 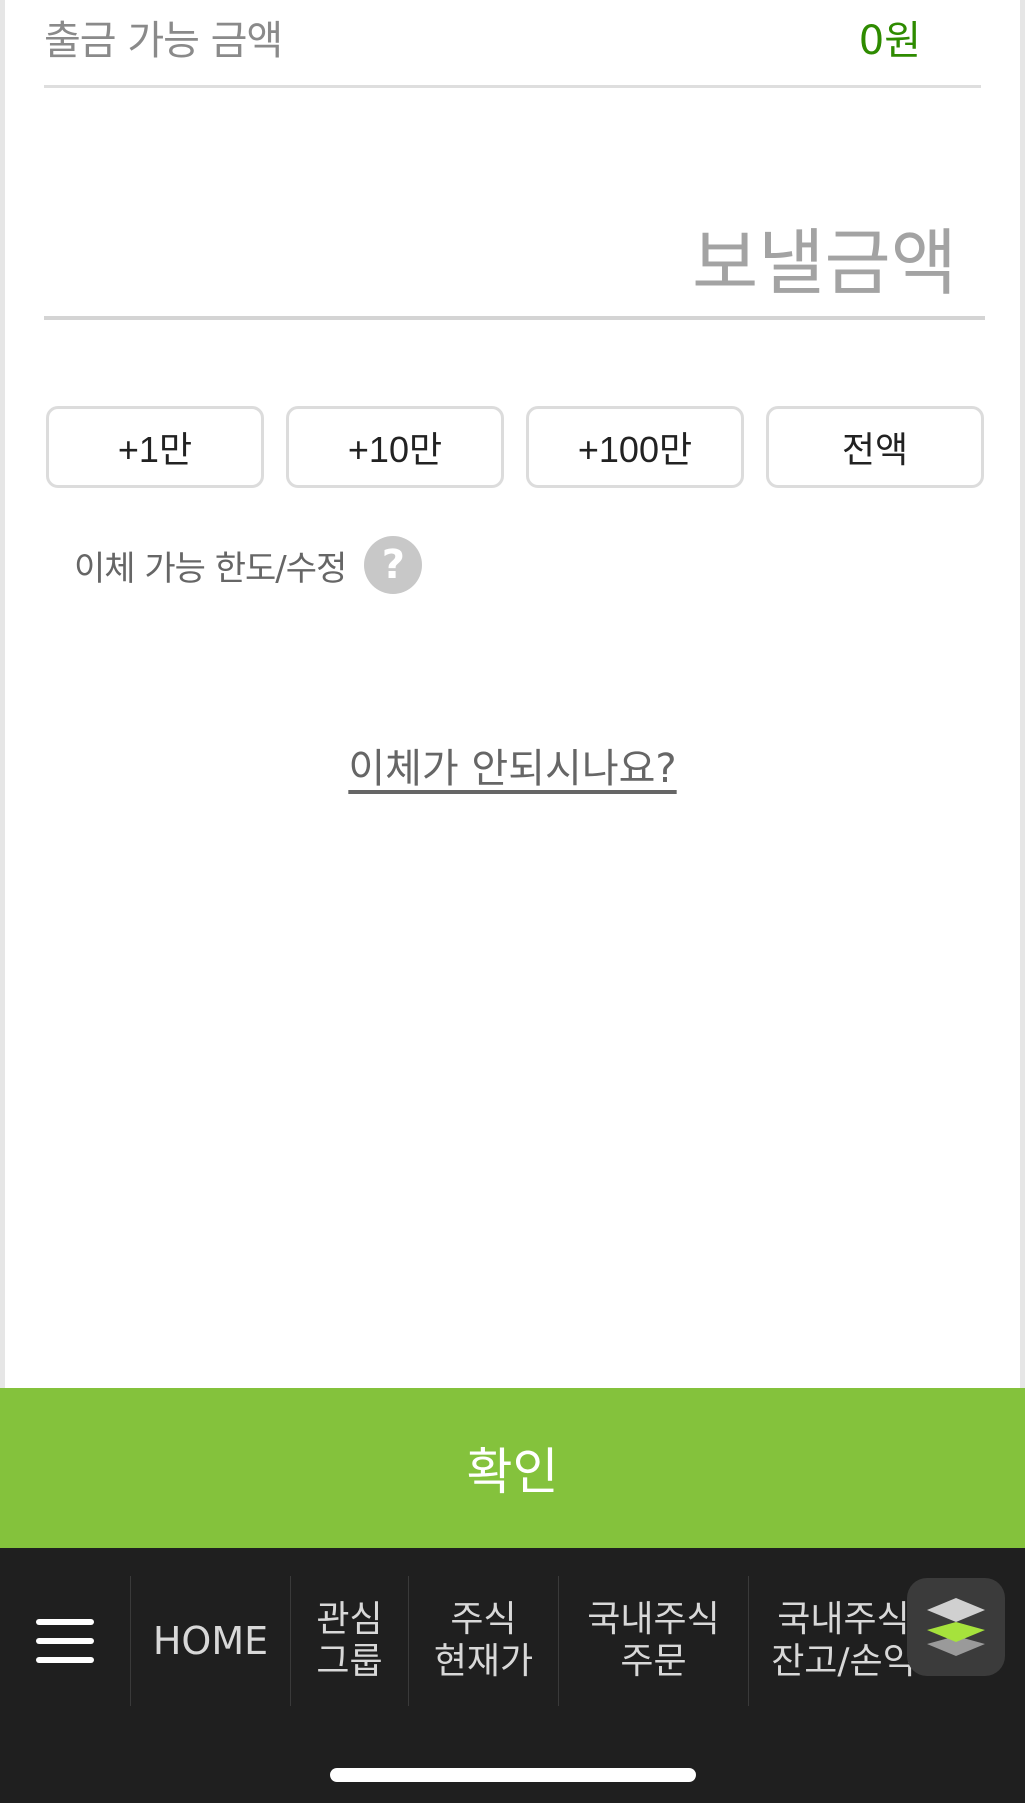 What do you see at coordinates (210, 1641) in the screenshot?
I see `nav-item-home: HOME` at bounding box center [210, 1641].